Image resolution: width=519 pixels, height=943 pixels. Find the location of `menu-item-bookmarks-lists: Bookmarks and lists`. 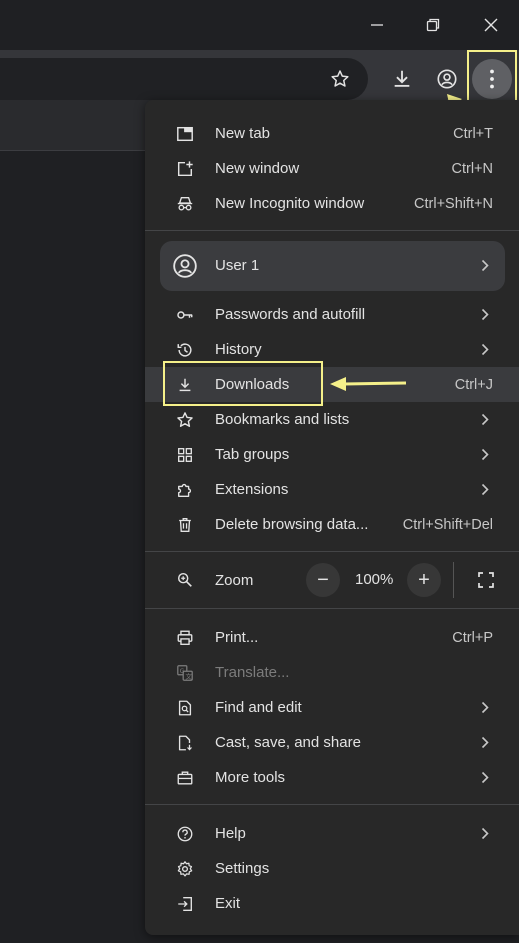

menu-item-bookmarks-lists: Bookmarks and lists is located at coordinates (332, 419).